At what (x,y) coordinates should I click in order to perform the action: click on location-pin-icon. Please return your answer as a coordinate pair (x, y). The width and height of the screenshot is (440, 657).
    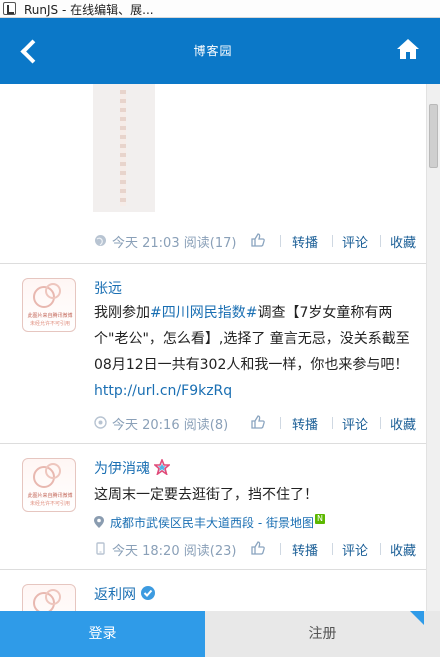
    Looking at the image, I should click on (99, 522).